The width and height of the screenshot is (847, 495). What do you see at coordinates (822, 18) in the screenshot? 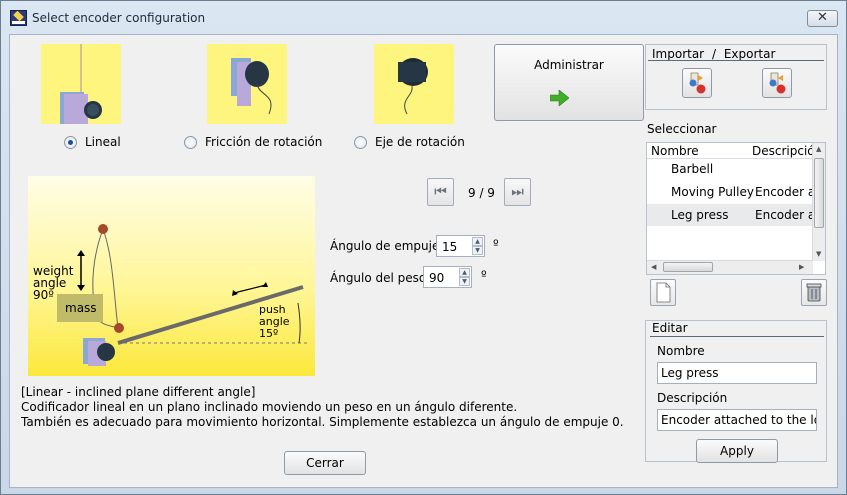
I see `window-close-button: ✕` at bounding box center [822, 18].